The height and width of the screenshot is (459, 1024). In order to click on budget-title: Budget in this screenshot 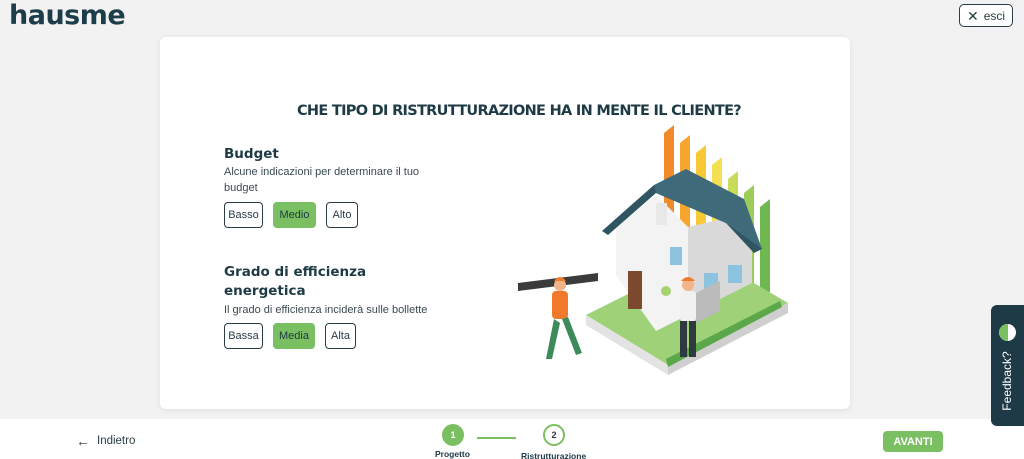, I will do `click(251, 154)`.